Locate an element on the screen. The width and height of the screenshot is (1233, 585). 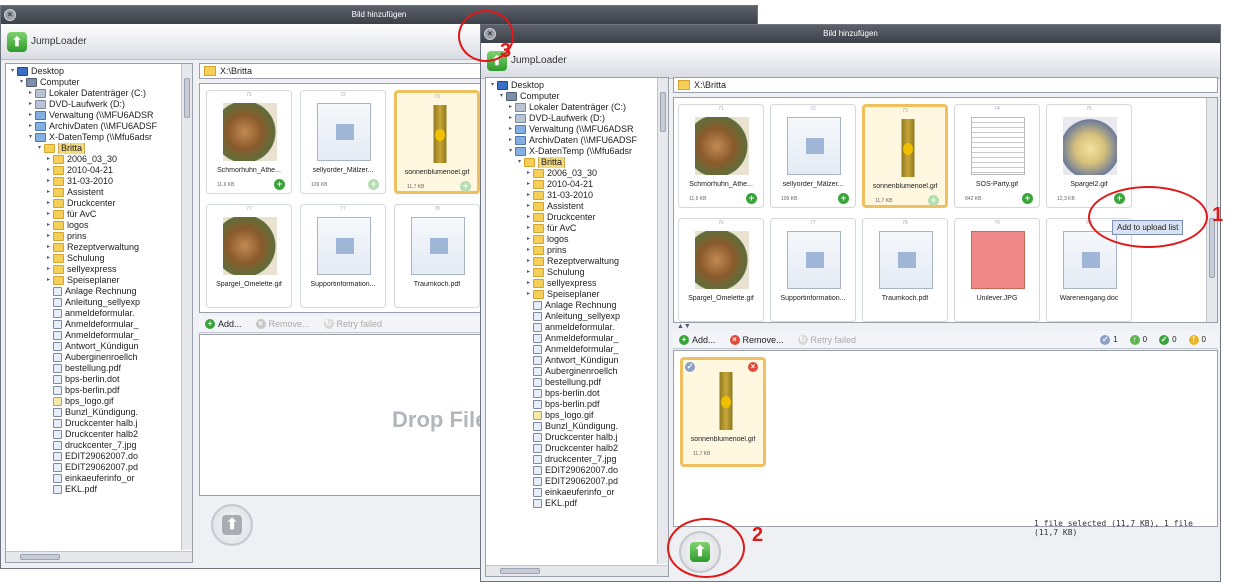
tree-item: ▸ 2010-04-21 is located at coordinates (94, 170).